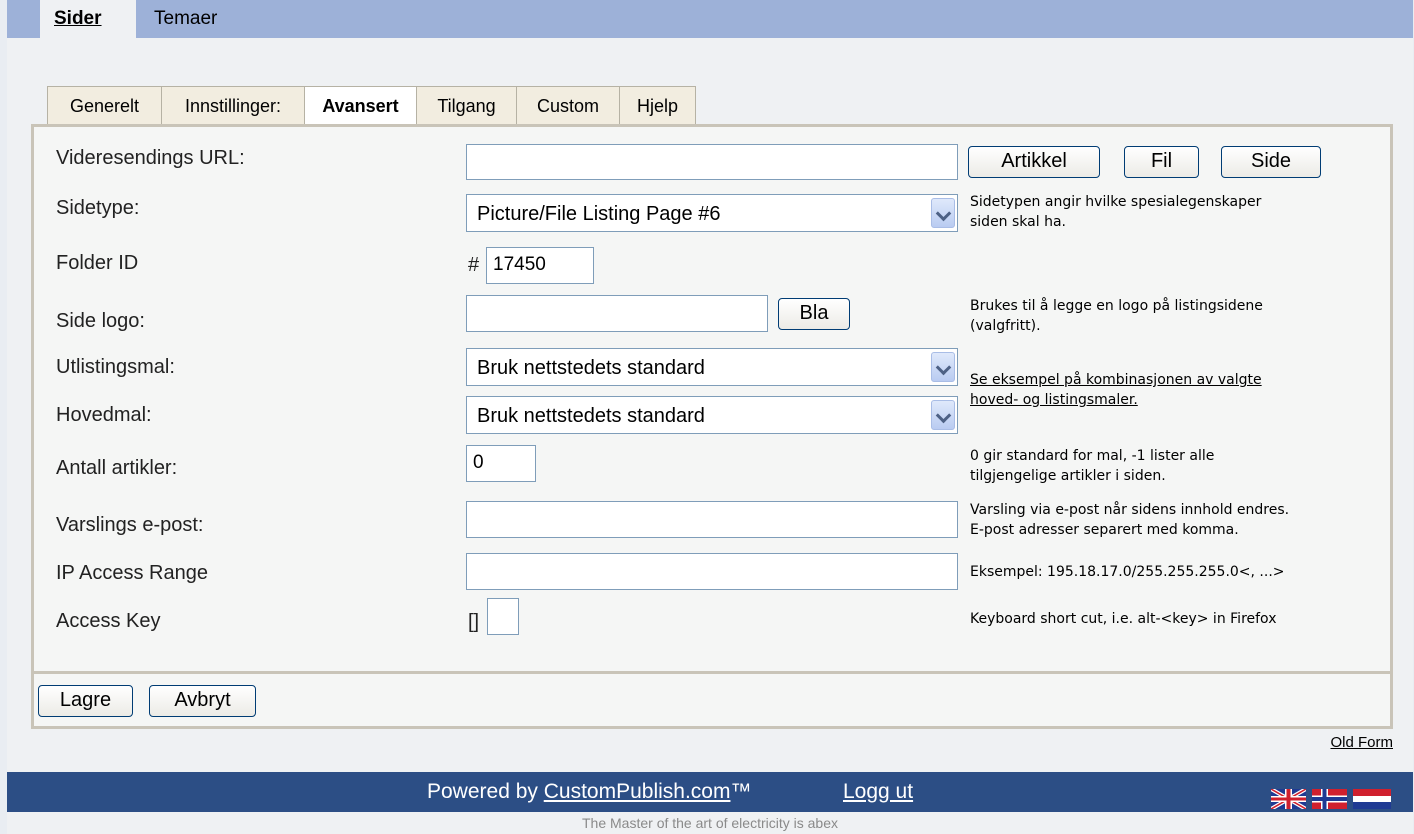 The height and width of the screenshot is (834, 1414). I want to click on uk-flag-icon, so click(1288, 799).